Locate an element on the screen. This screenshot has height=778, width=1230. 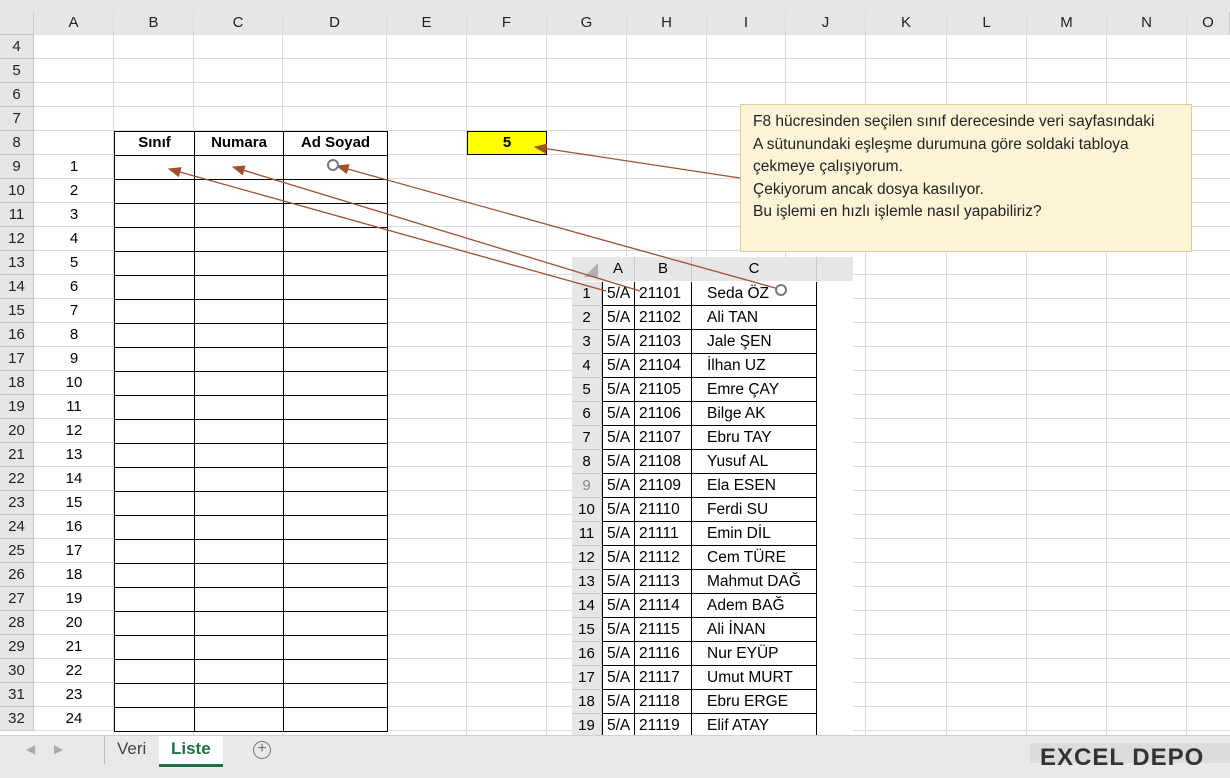
row-header-14: 14 is located at coordinates (17, 287).